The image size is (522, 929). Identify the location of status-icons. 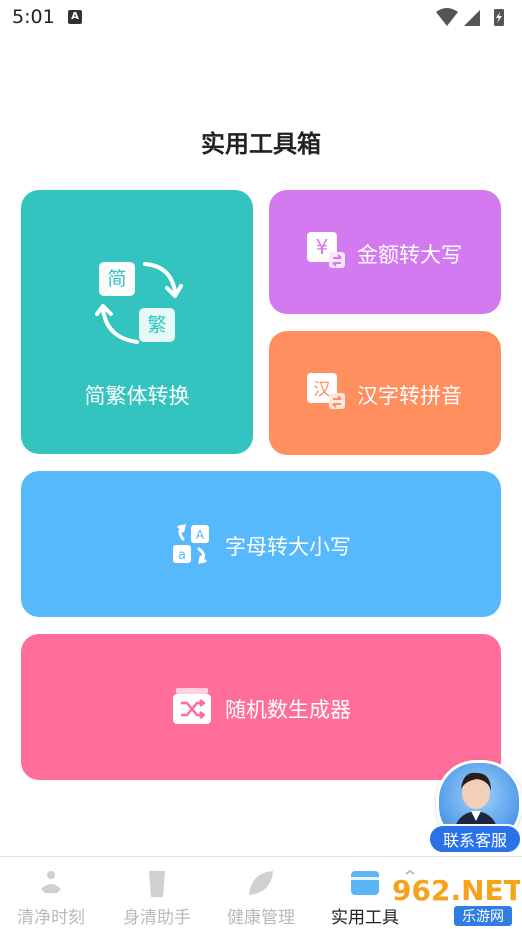
(470, 17).